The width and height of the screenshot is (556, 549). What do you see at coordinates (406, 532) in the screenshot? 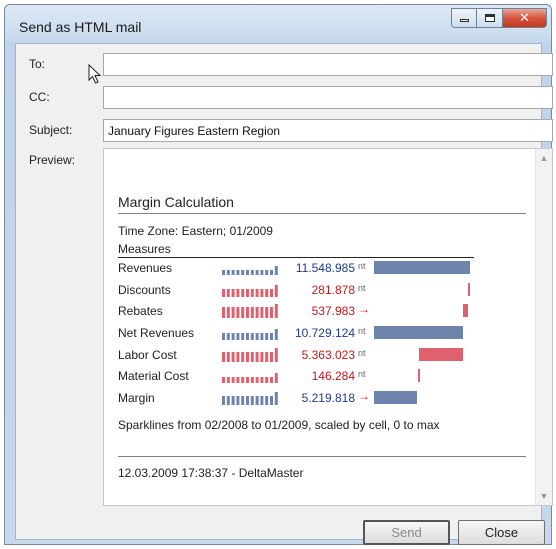
I see `send-button: Send` at bounding box center [406, 532].